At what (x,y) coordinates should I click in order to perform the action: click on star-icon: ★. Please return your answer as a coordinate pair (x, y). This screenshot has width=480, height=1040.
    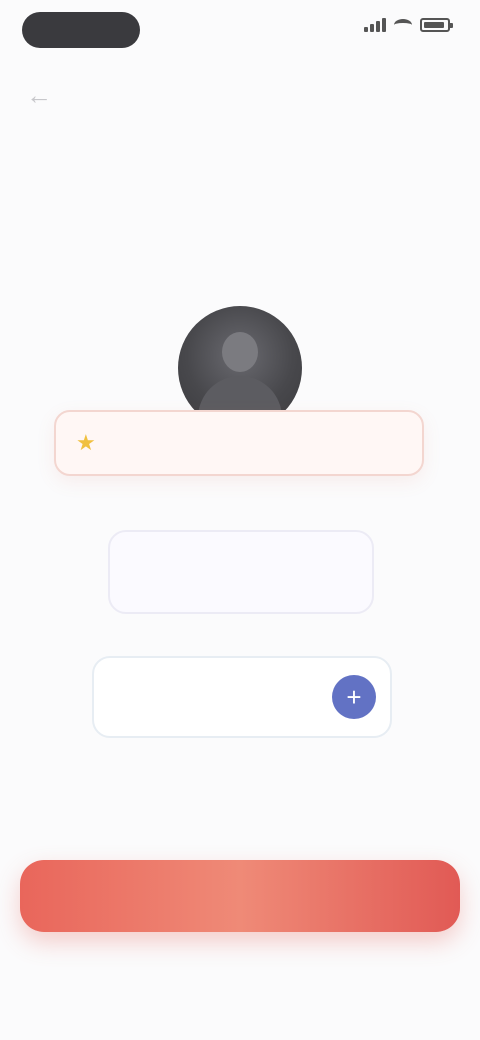
    Looking at the image, I should click on (86, 442).